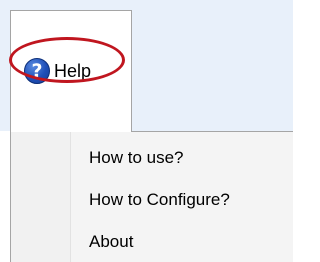 The image size is (320, 262). Describe the element at coordinates (111, 242) in the screenshot. I see `menu-item-about: About` at that location.